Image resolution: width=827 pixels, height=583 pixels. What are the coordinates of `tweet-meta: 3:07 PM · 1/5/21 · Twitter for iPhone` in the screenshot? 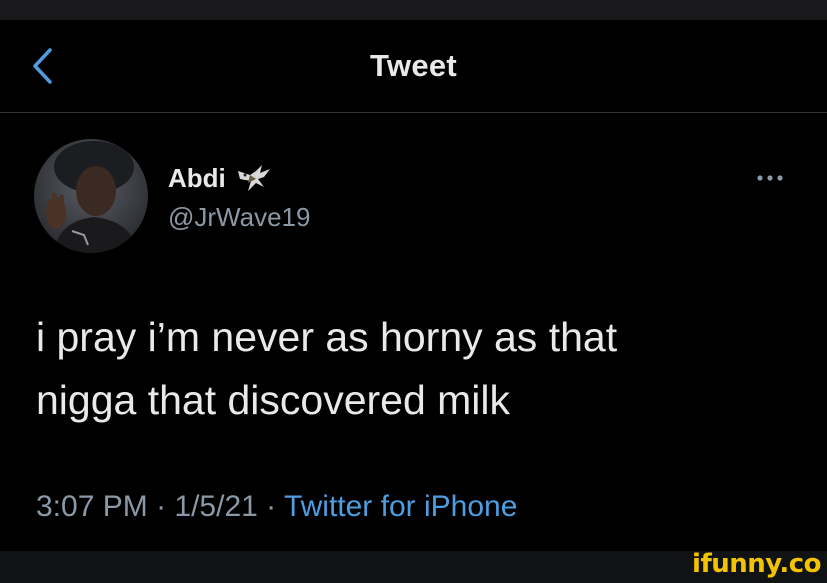 It's located at (276, 507).